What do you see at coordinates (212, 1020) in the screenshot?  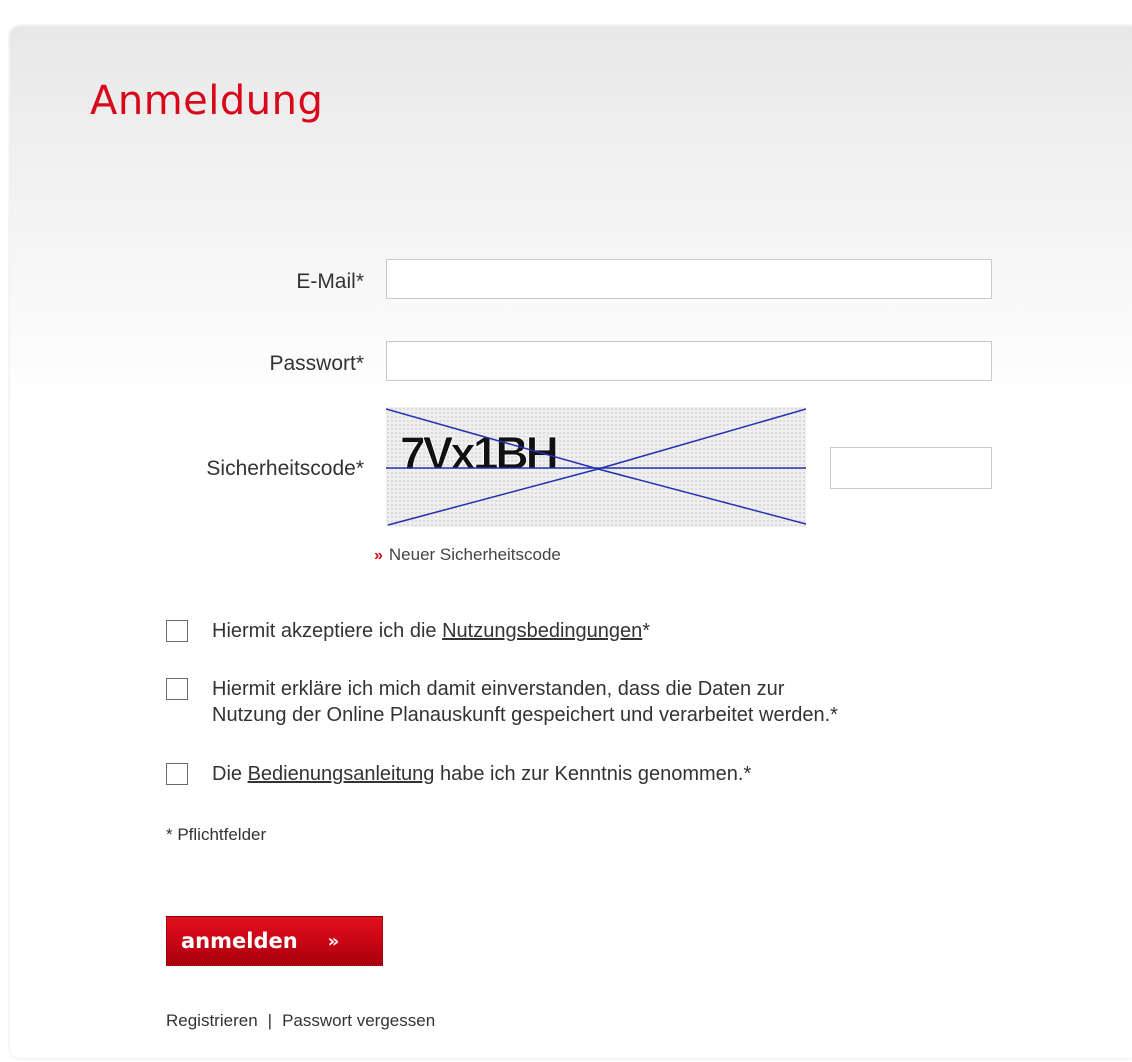 I see `register-link: Registrieren` at bounding box center [212, 1020].